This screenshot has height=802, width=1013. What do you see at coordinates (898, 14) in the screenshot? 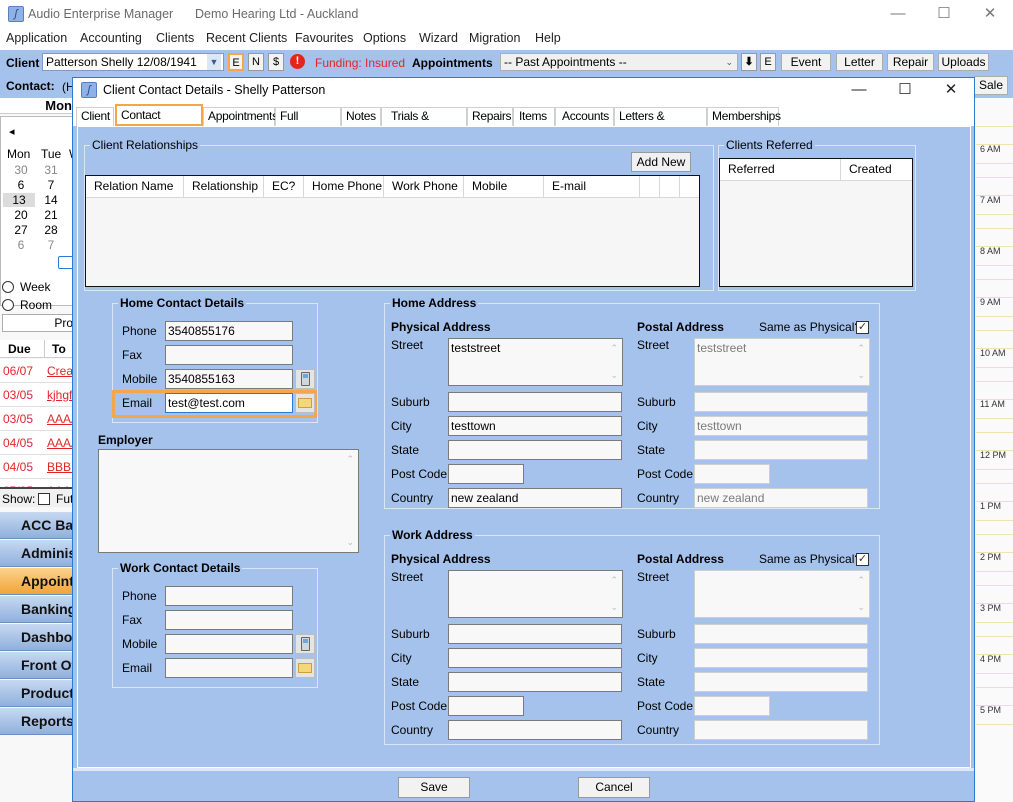
I see `minimize-button: —` at bounding box center [898, 14].